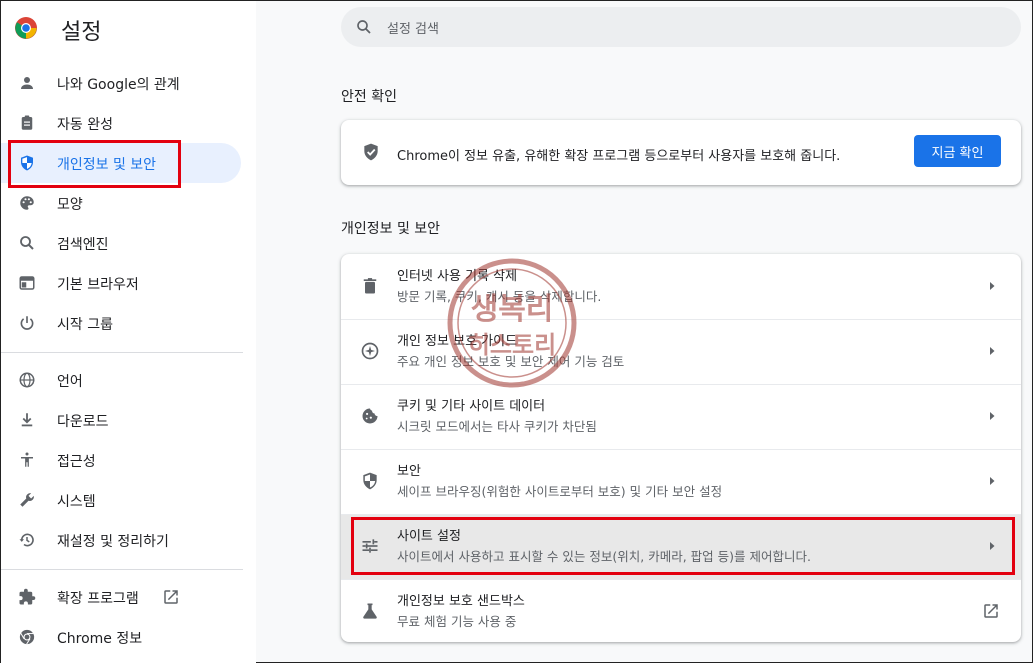 The width and height of the screenshot is (1033, 663). I want to click on row-subtitle: 주요 개인 정보 보호 및 보안 제어 기능 검토, so click(511, 361).